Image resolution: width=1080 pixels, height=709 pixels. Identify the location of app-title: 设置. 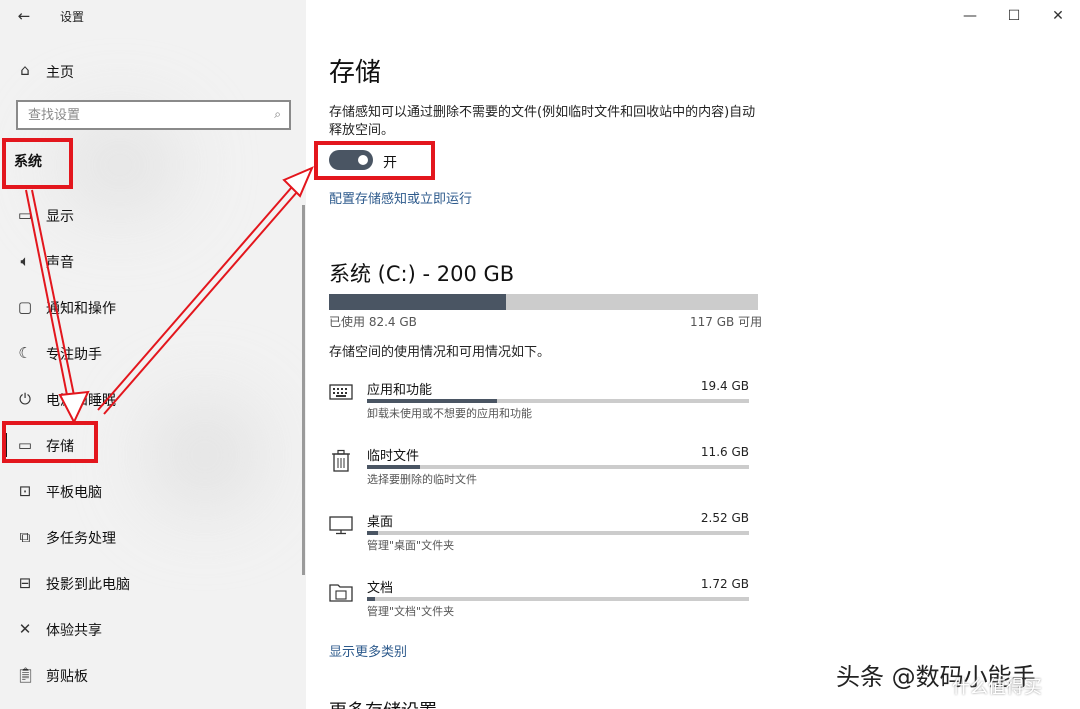
(72, 17).